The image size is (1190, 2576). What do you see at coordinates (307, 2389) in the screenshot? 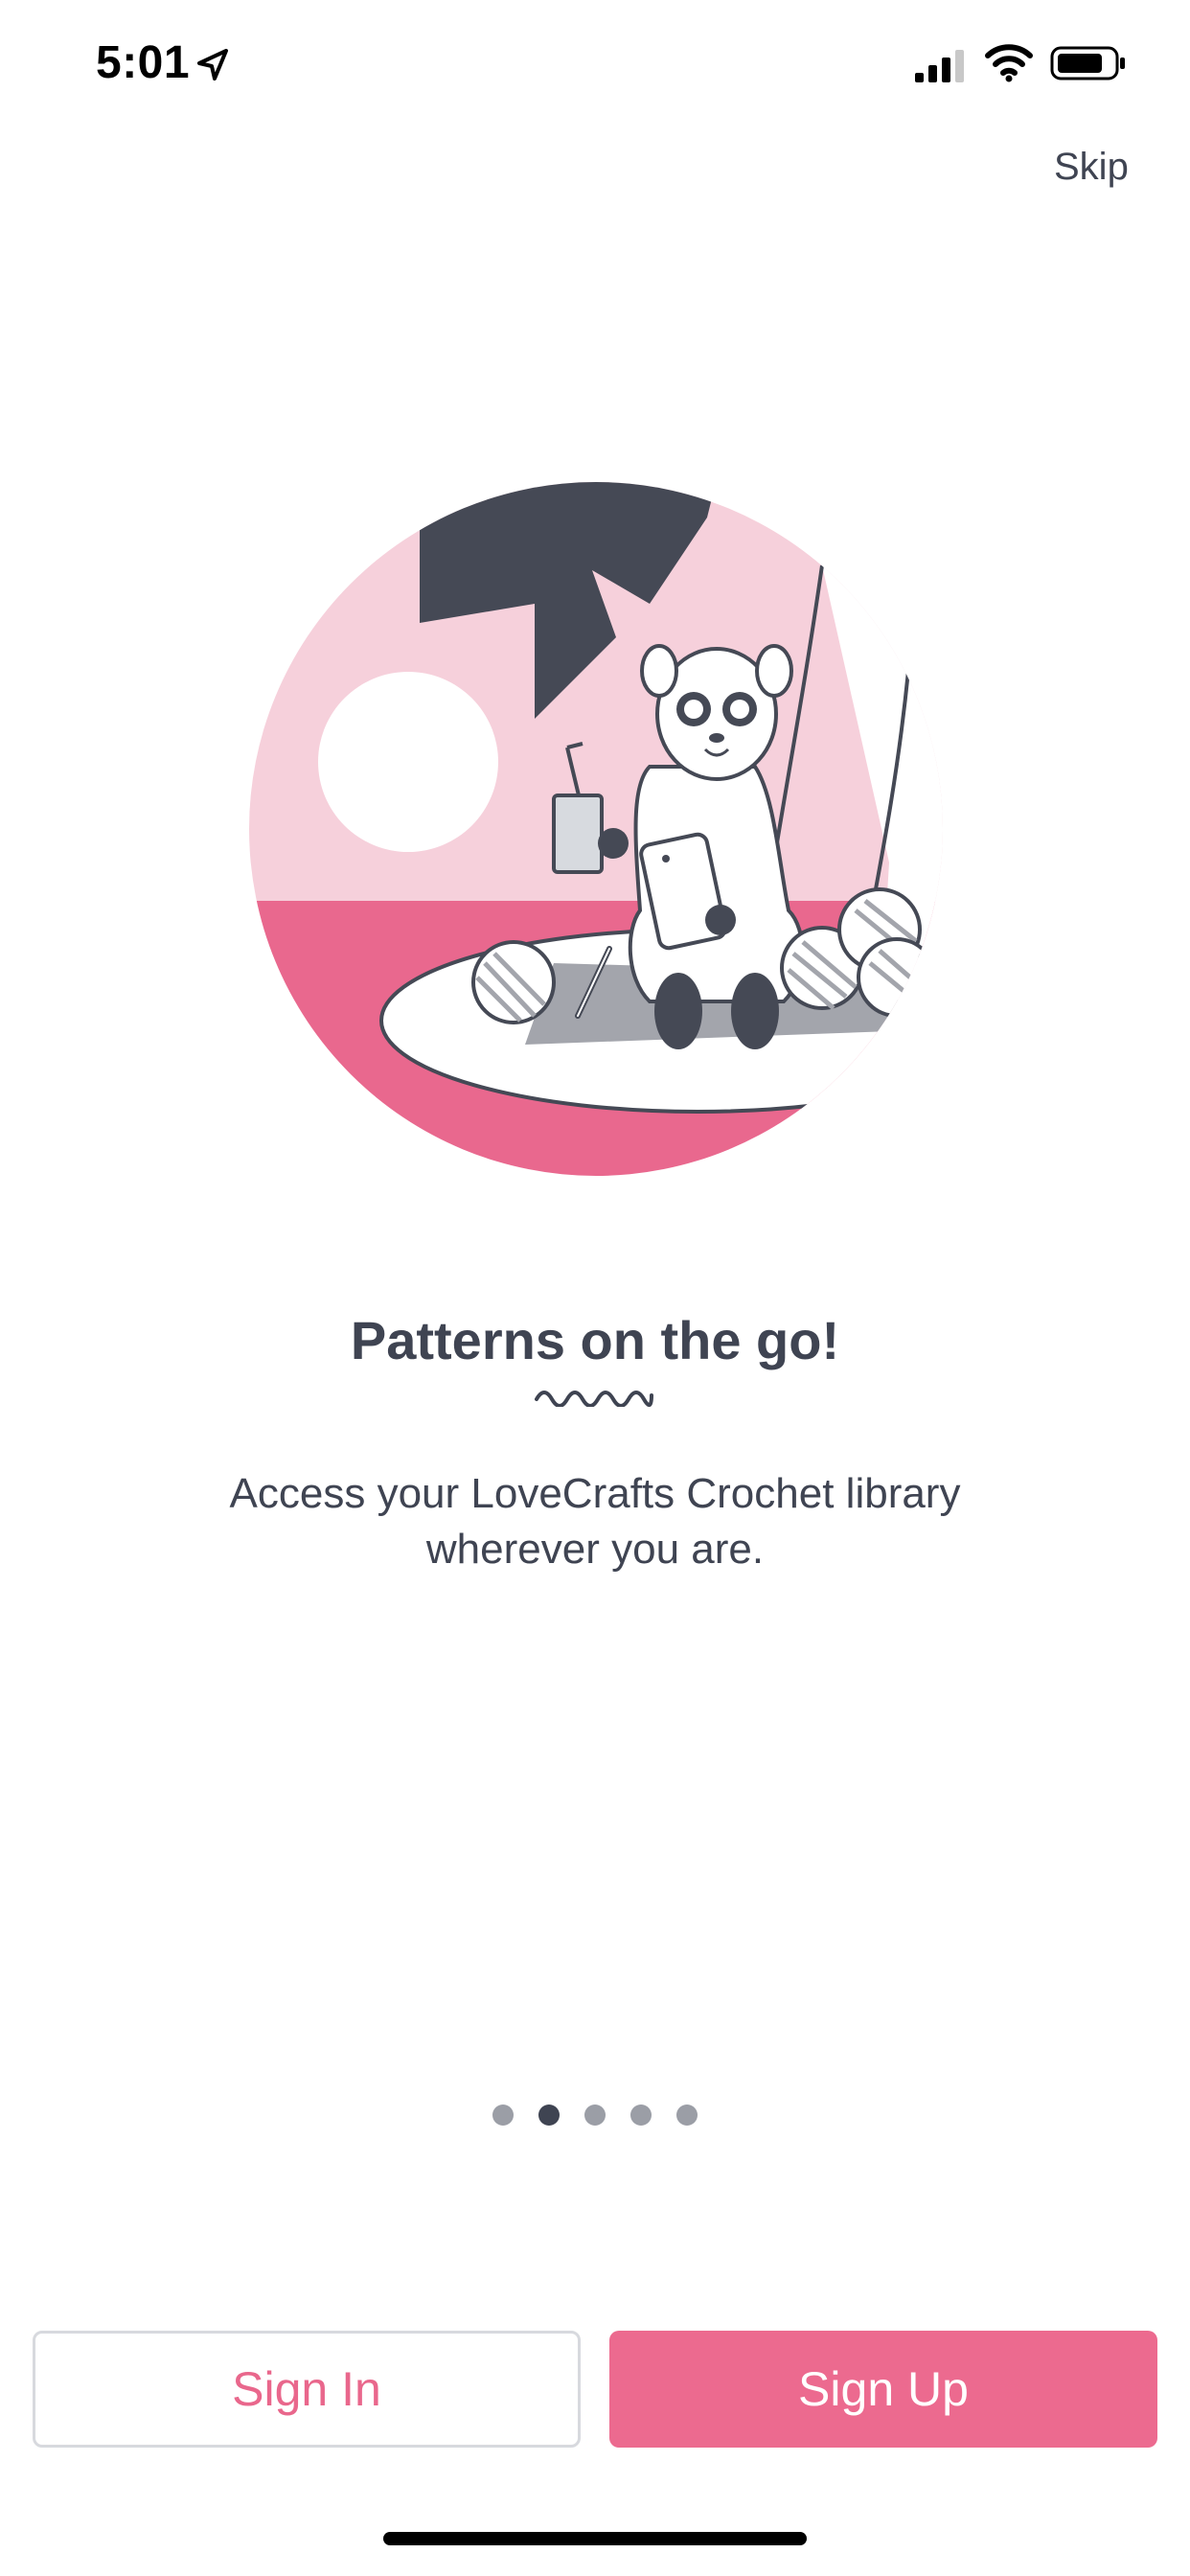
I see `sign-in-button: Sign In` at bounding box center [307, 2389].